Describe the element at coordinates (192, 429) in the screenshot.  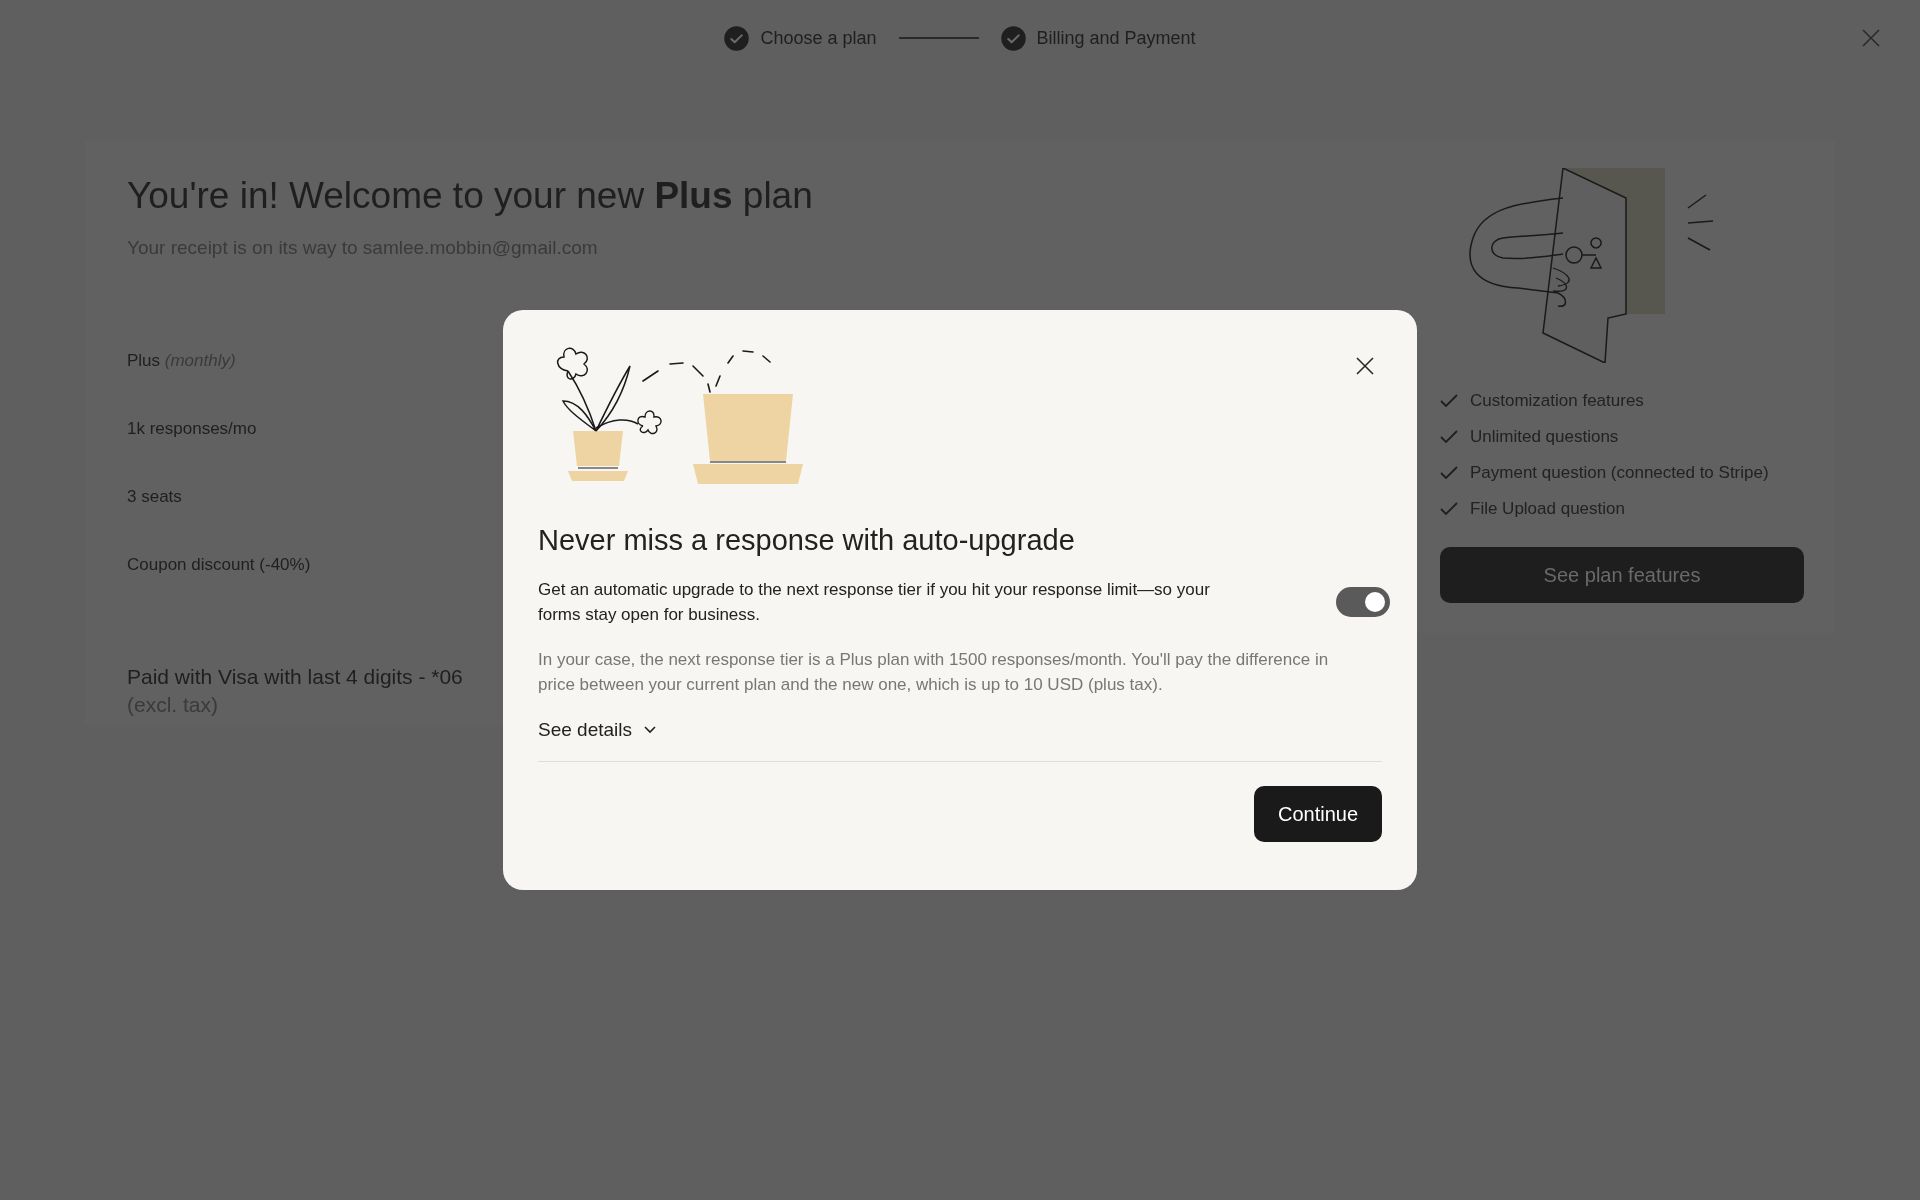
I see `line-item: 1k responses/mo` at that location.